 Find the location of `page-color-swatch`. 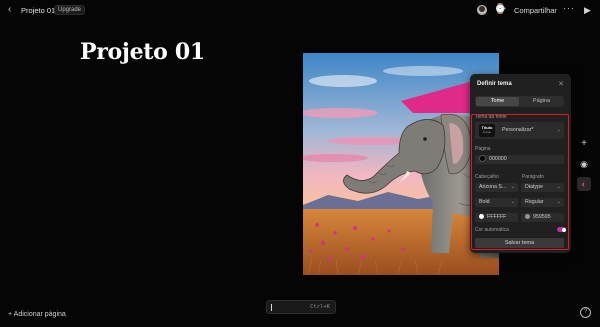

page-color-swatch is located at coordinates (482, 158).